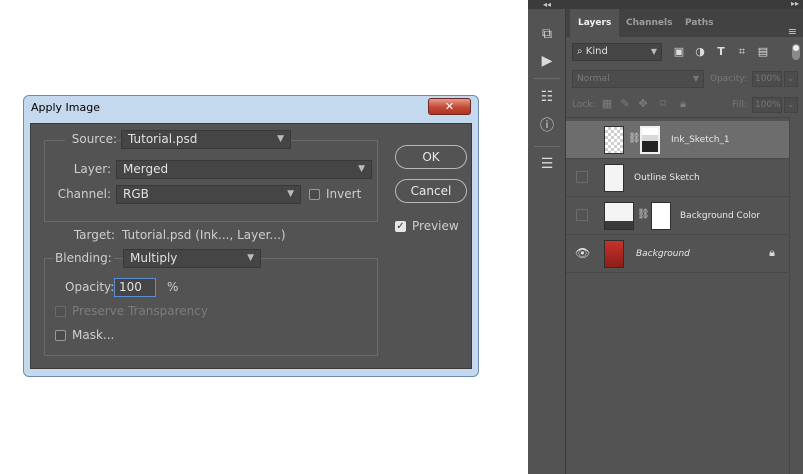  I want to click on fill-label: Fill:, so click(740, 105).